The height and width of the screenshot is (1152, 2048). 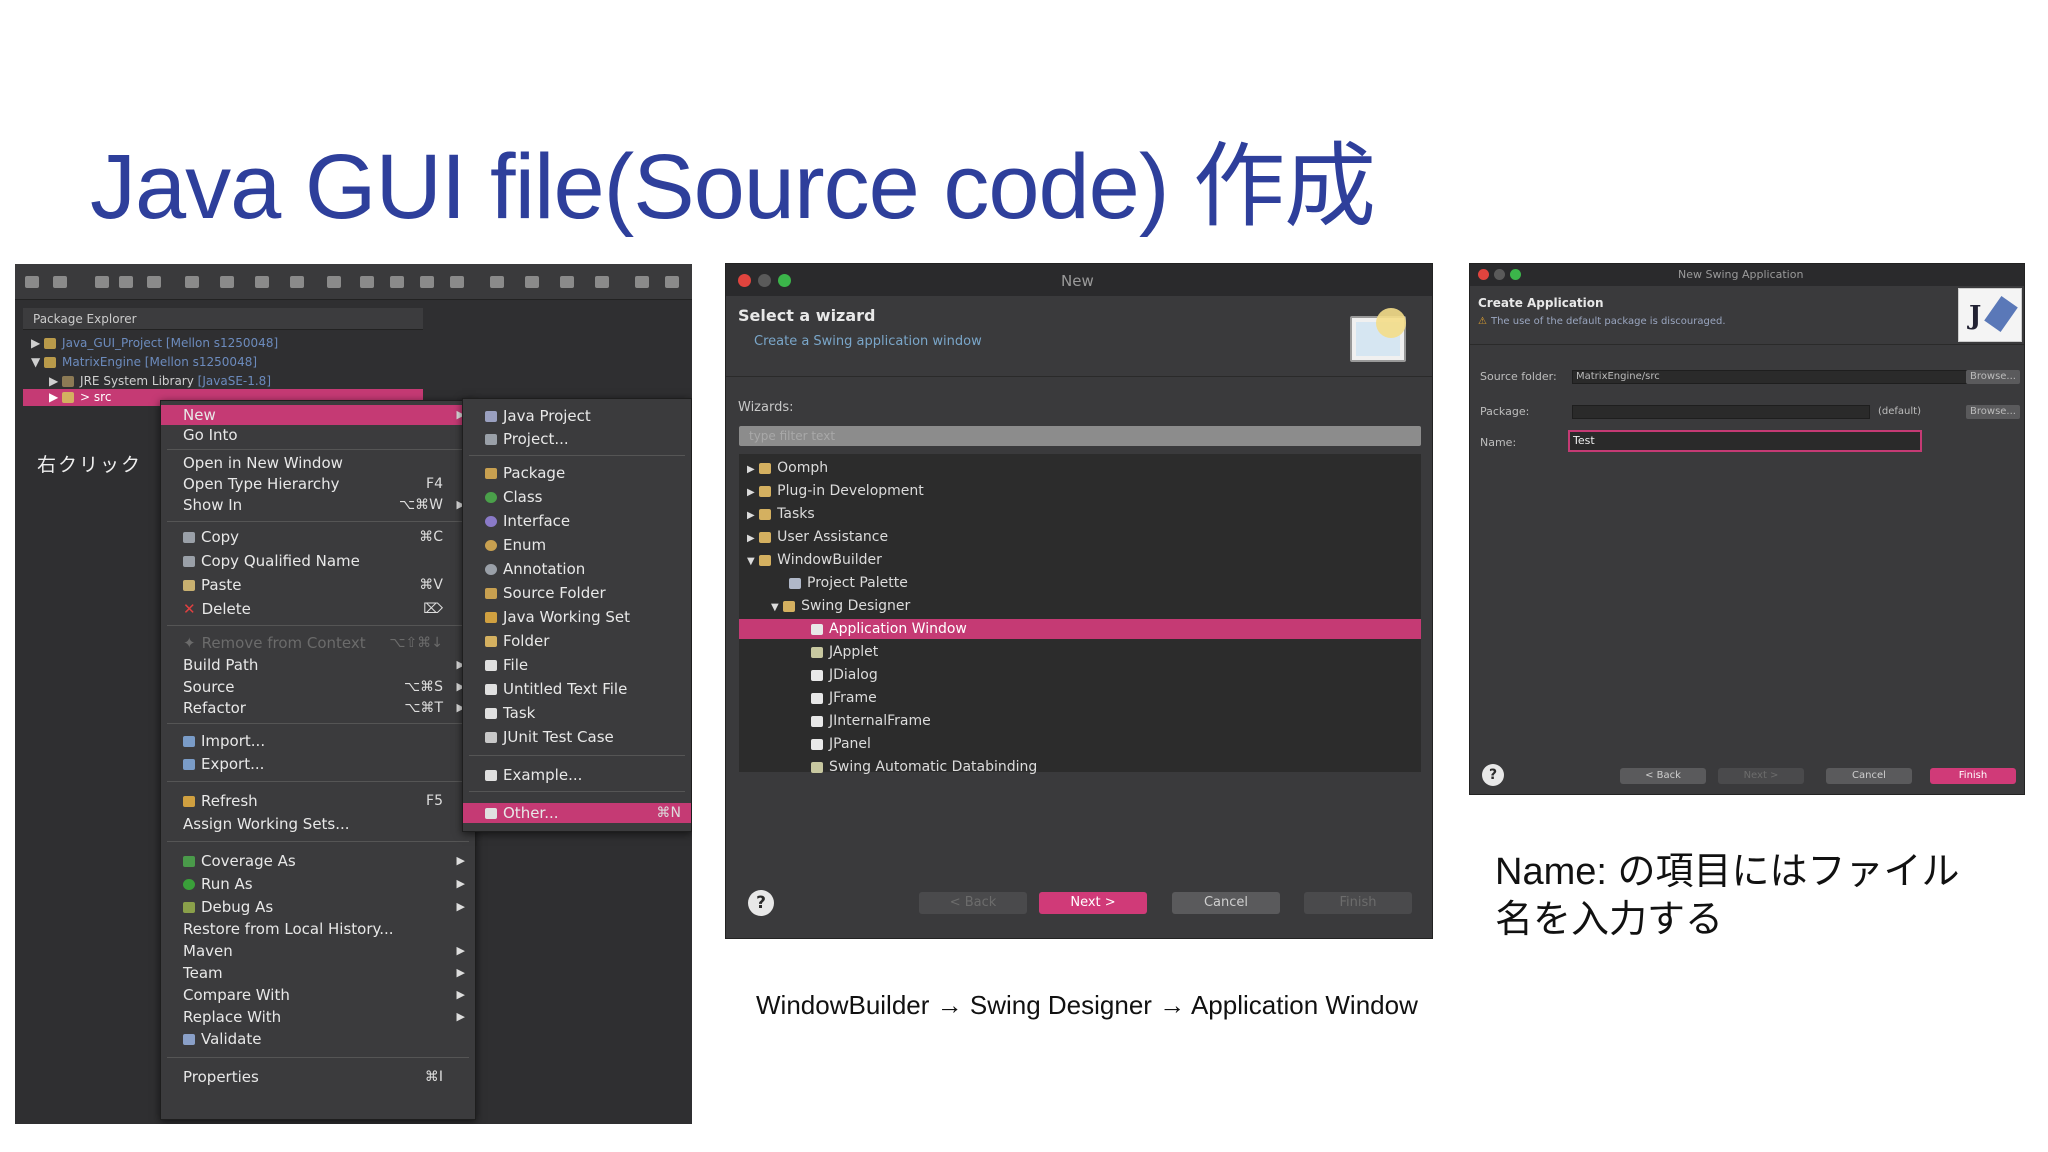 What do you see at coordinates (318, 951) in the screenshot?
I see `menu-item-maven: Maven ▶` at bounding box center [318, 951].